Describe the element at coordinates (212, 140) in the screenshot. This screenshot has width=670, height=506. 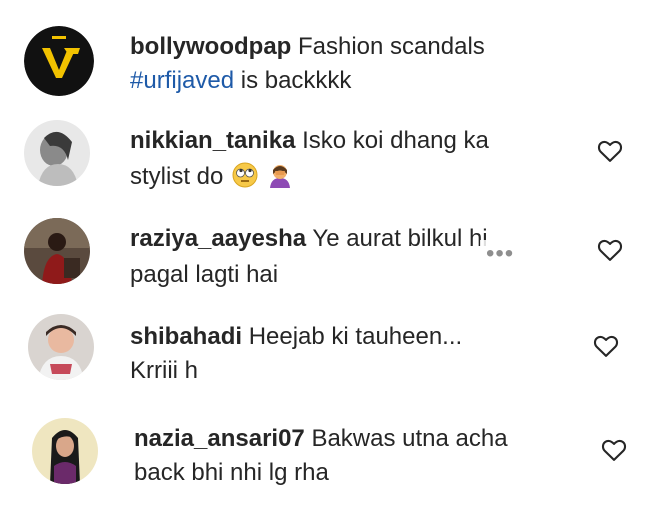
I see `comment-1-username: nikkian_tanika` at that location.